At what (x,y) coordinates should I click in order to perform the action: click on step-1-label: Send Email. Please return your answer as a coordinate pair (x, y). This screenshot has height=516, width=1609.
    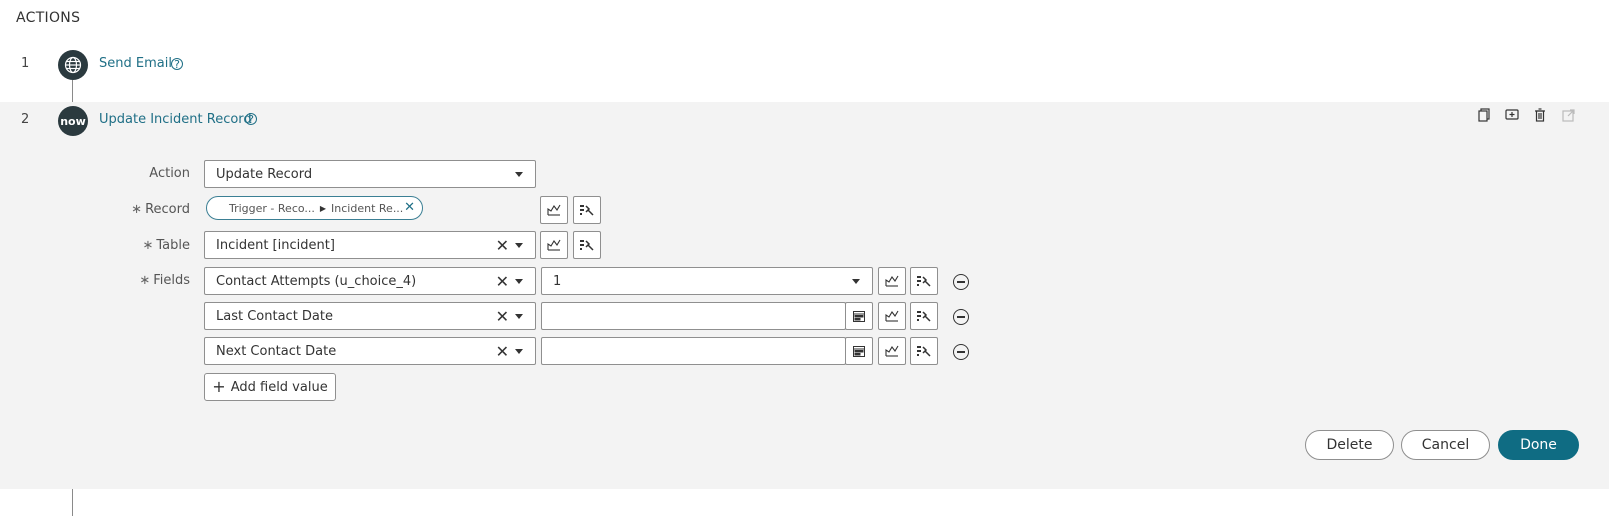
    Looking at the image, I should click on (135, 63).